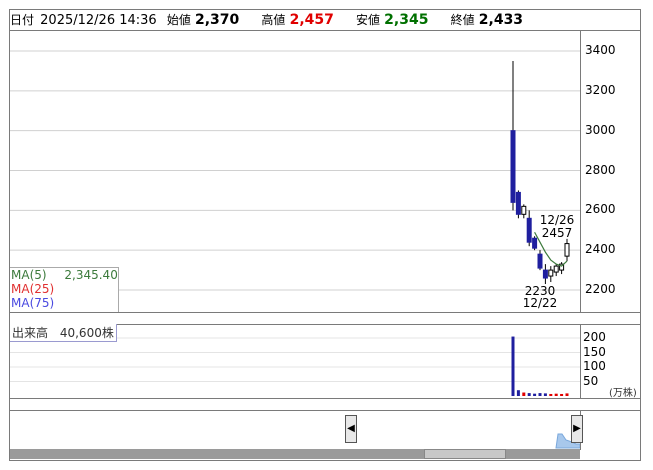 This screenshot has height=470, width=653. What do you see at coordinates (351, 429) in the screenshot?
I see `range-left-handle: ◀` at bounding box center [351, 429].